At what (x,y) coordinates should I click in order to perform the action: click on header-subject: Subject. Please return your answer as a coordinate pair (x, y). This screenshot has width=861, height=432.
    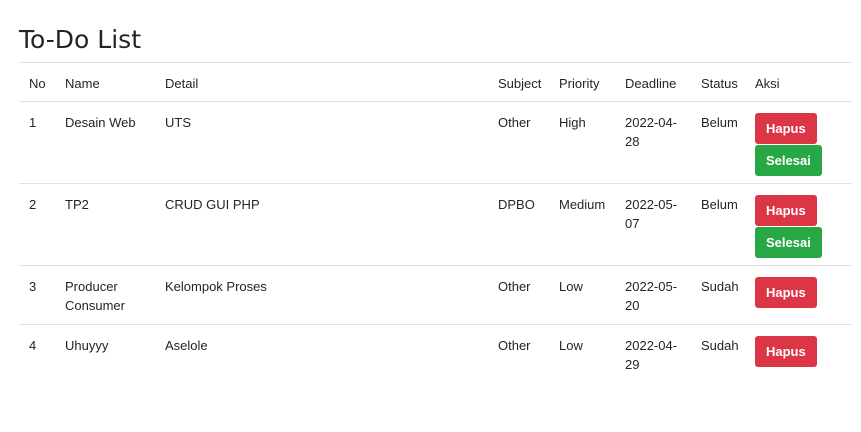
    Looking at the image, I should click on (518, 82).